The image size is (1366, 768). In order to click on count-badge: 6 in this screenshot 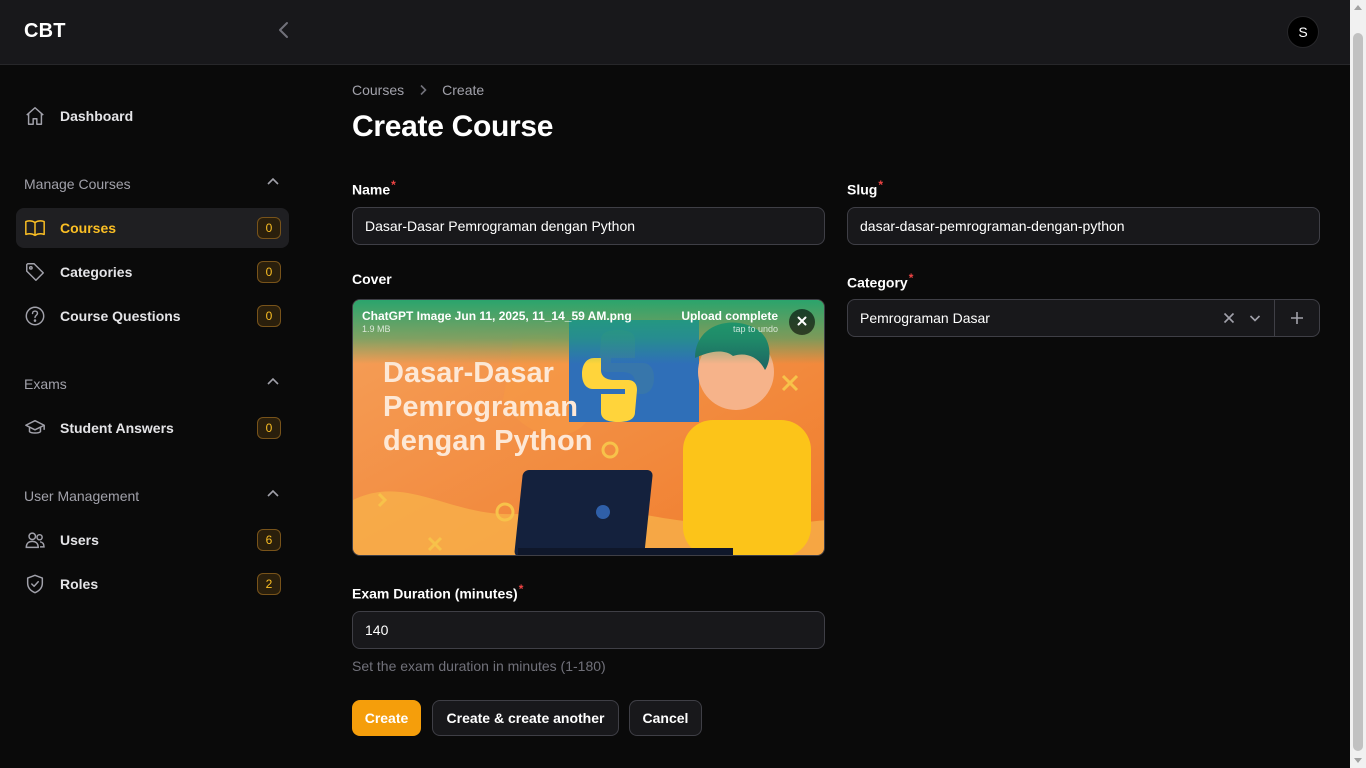, I will do `click(269, 540)`.